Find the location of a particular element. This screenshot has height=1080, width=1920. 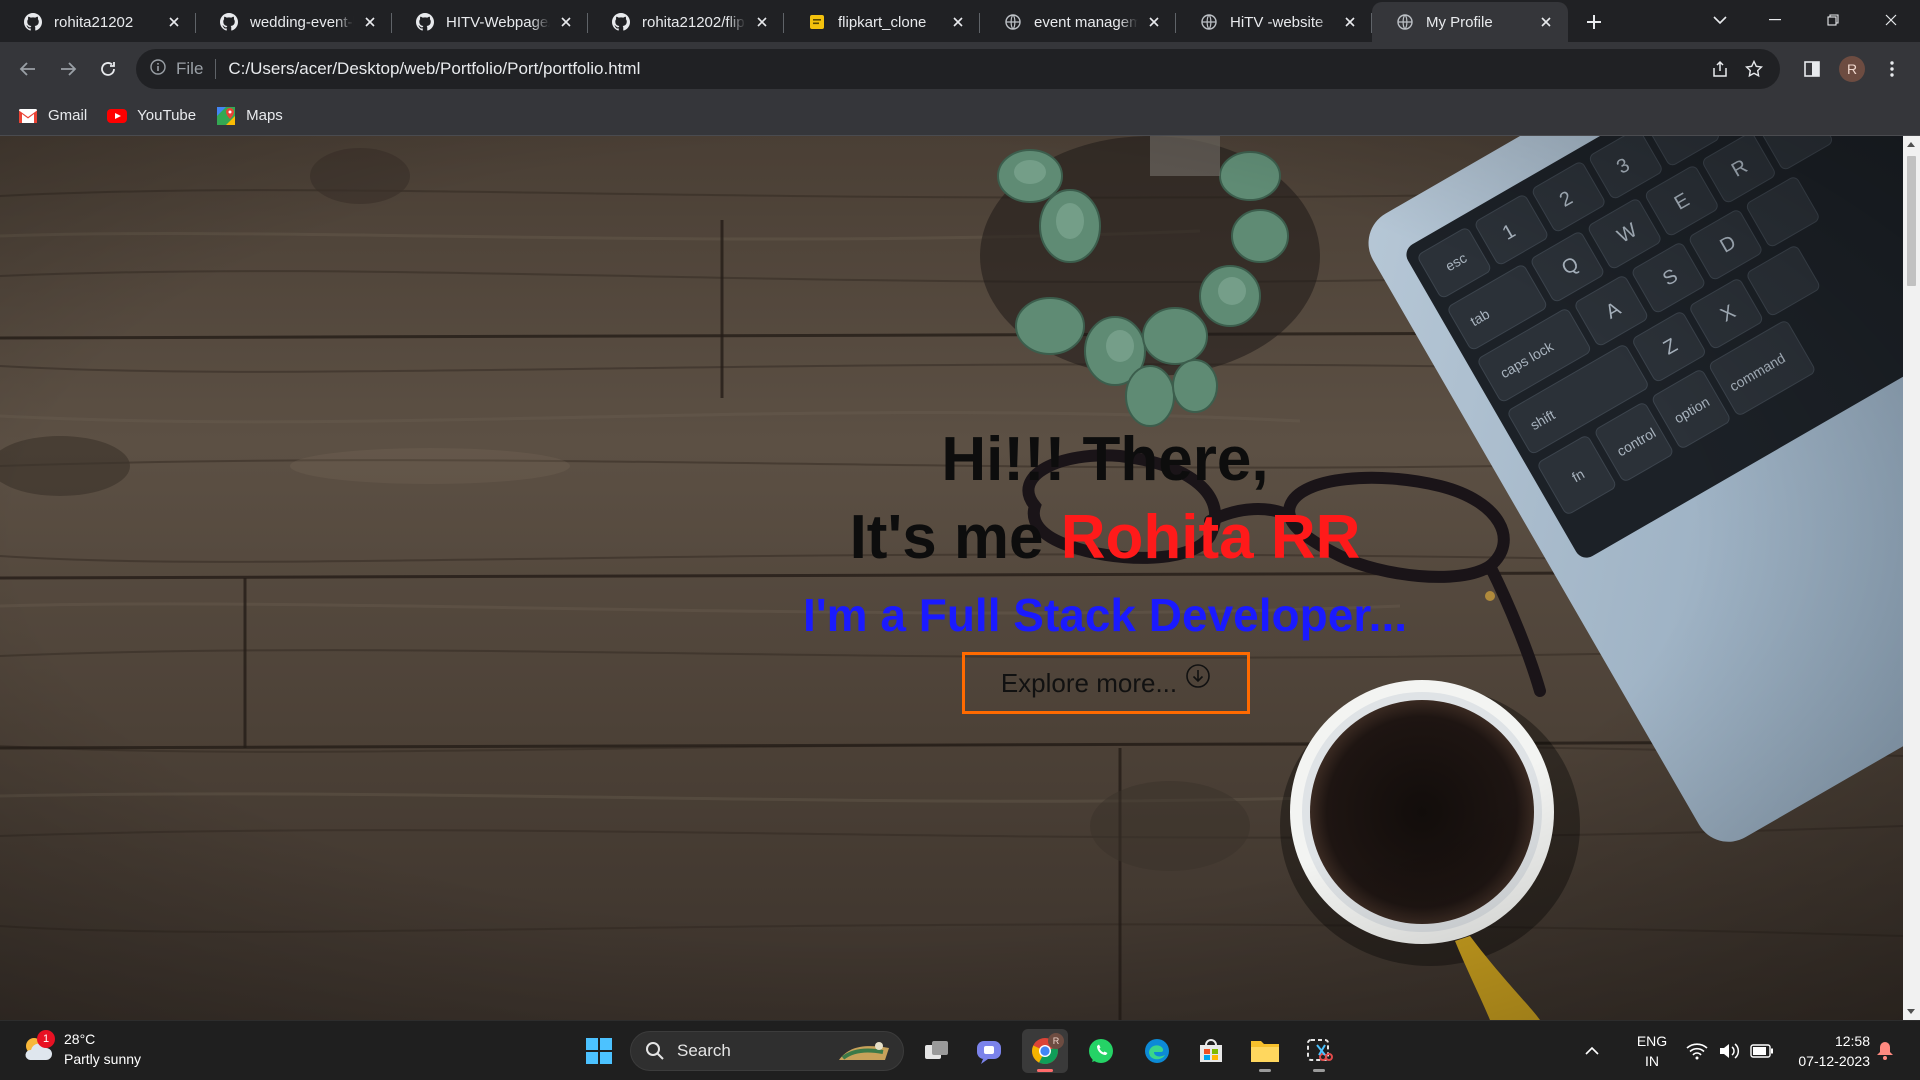

tab-title: HiTV -website is located at coordinates (1277, 22).